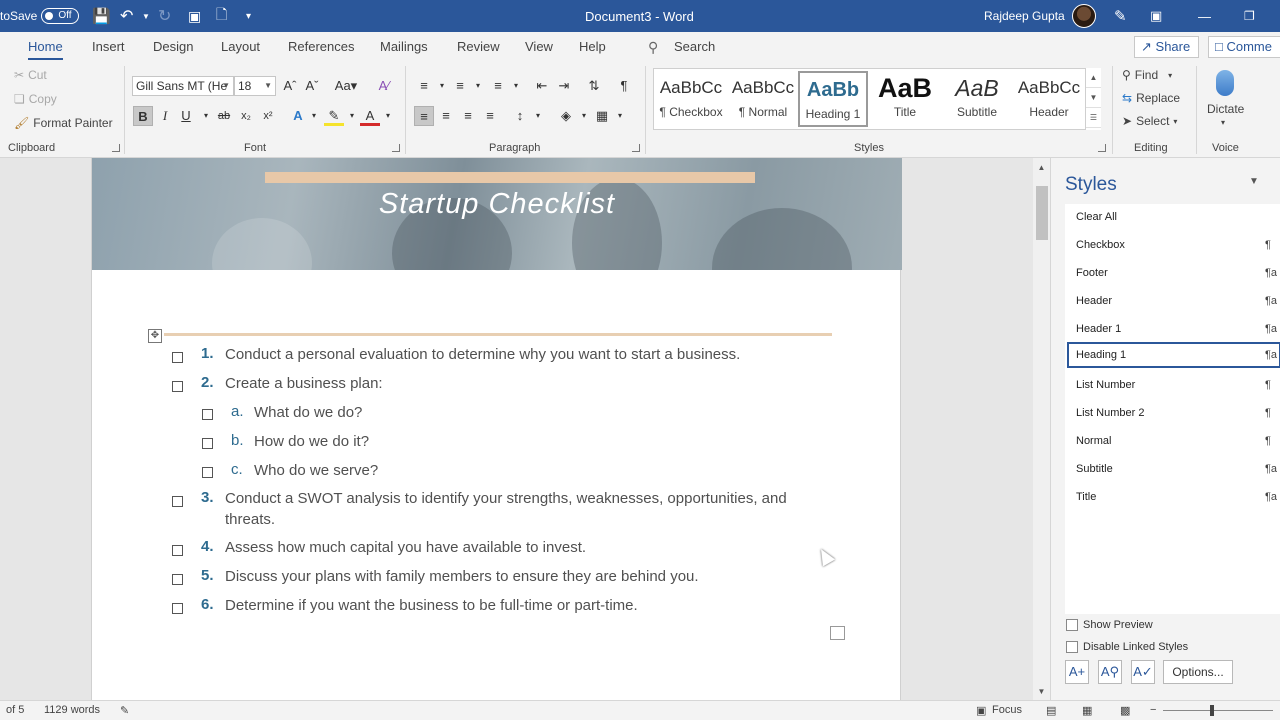 This screenshot has width=1280, height=720. What do you see at coordinates (1225, 109) in the screenshot?
I see `dictate-button: Dictate` at bounding box center [1225, 109].